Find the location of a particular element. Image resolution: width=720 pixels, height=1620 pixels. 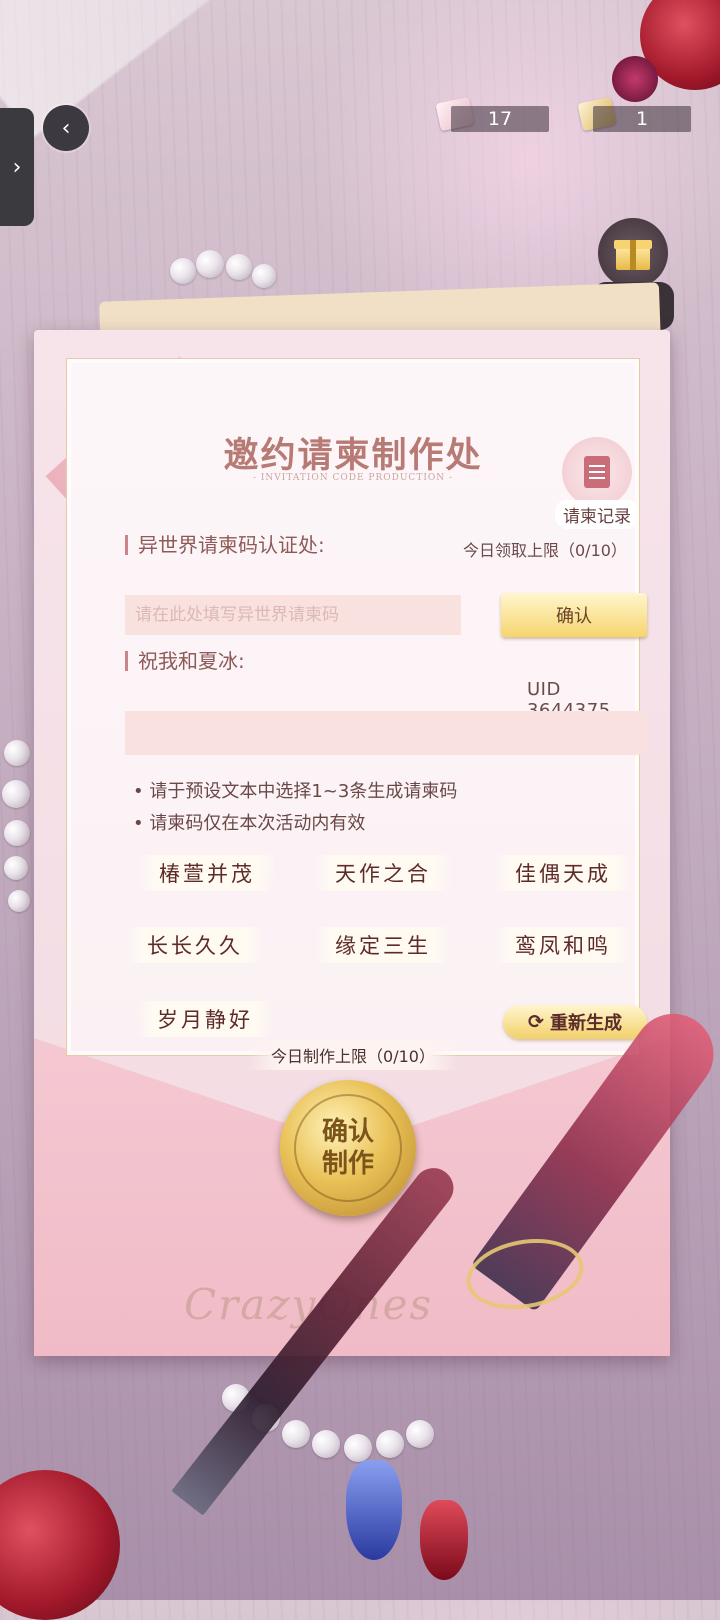

phrase-option: 岁月静好 is located at coordinates (205, 1019).